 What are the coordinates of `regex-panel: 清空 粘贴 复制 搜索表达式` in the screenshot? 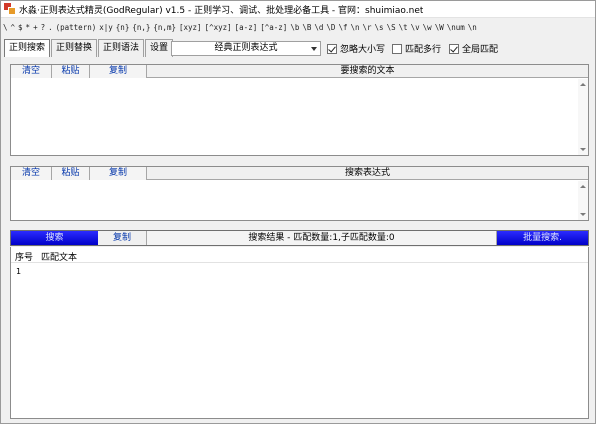 It's located at (299, 193).